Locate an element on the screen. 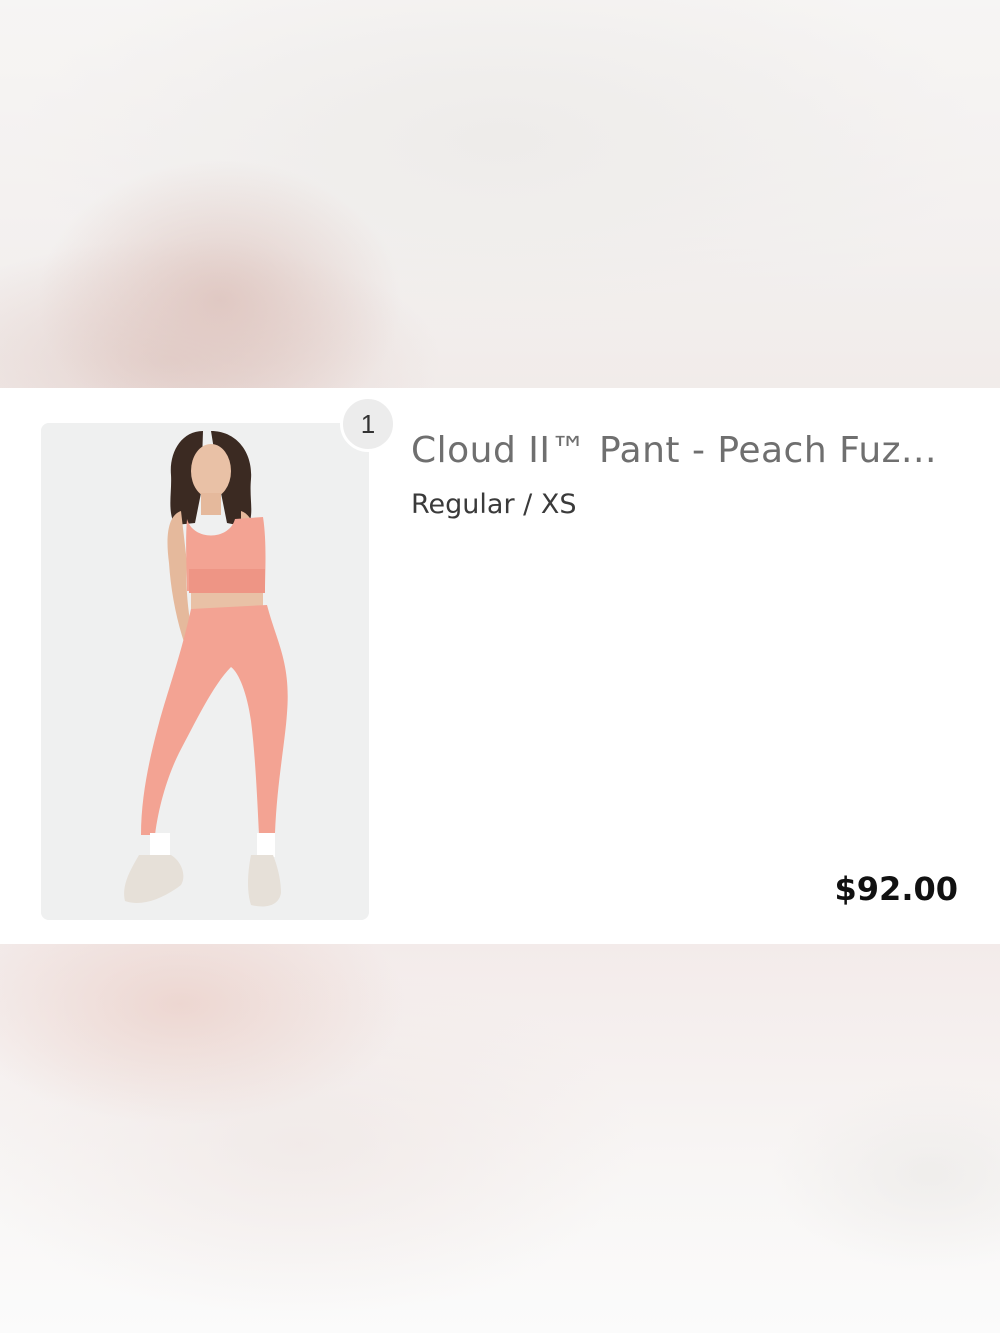  product-price: $92.00 is located at coordinates (896, 889).